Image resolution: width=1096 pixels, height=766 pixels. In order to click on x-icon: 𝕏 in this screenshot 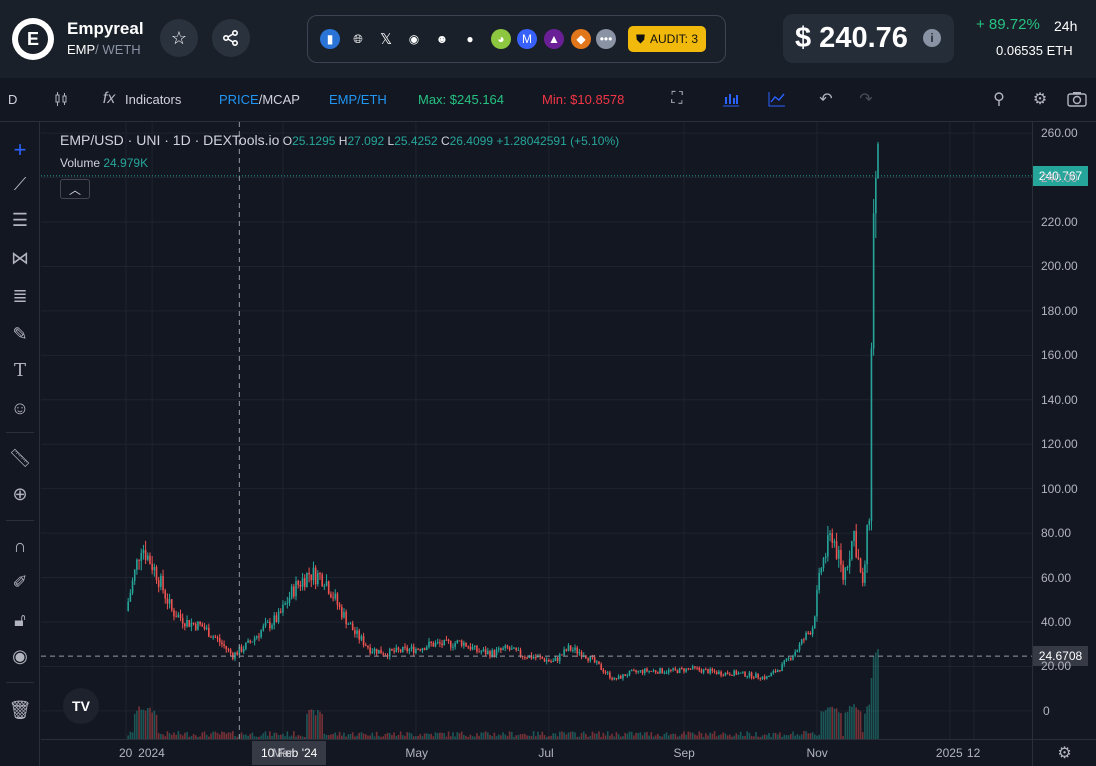, I will do `click(386, 39)`.